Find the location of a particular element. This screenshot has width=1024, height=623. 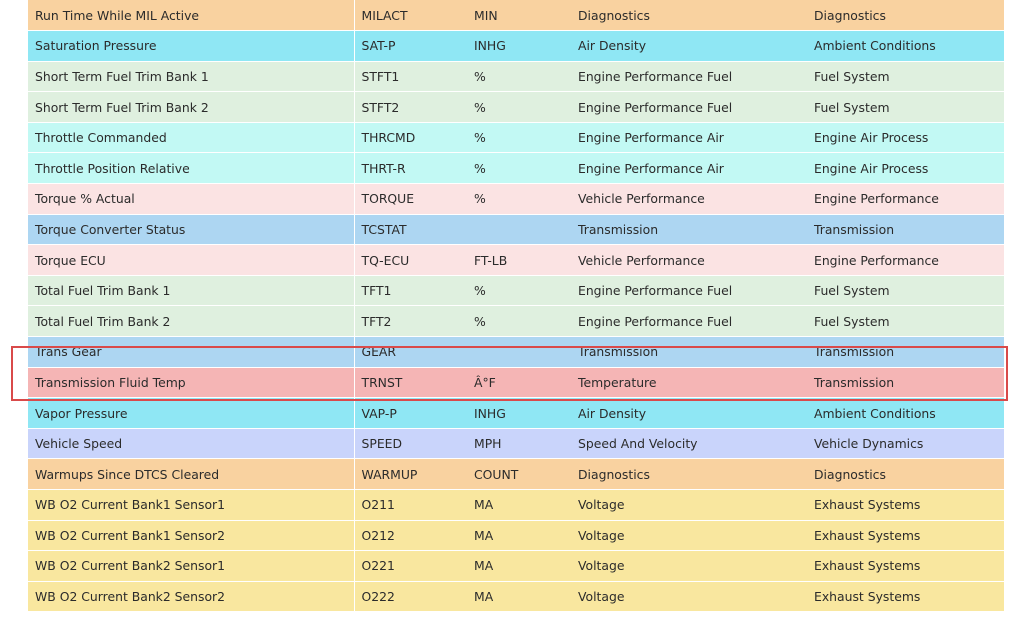

cell-unit: FT-LB is located at coordinates (519, 260).